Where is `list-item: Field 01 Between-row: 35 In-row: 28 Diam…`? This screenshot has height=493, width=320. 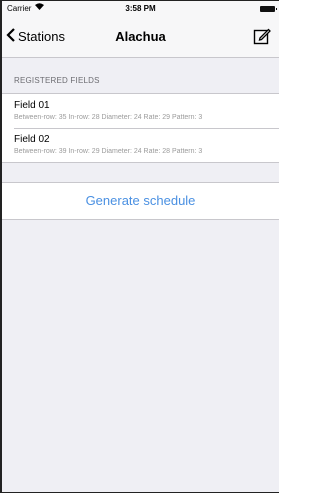
list-item: Field 01 Between-row: 35 In-row: 28 Diam… is located at coordinates (140, 111).